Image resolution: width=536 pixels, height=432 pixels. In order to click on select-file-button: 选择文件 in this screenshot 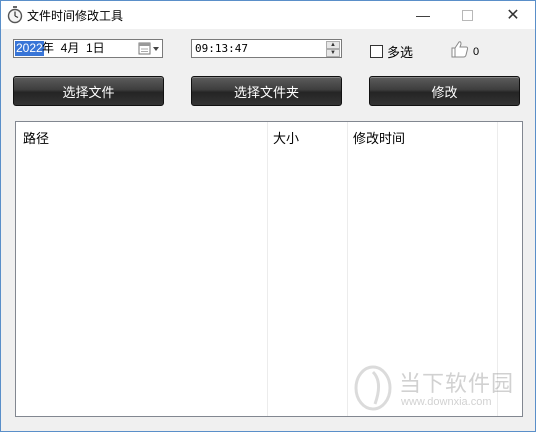, I will do `click(88, 91)`.